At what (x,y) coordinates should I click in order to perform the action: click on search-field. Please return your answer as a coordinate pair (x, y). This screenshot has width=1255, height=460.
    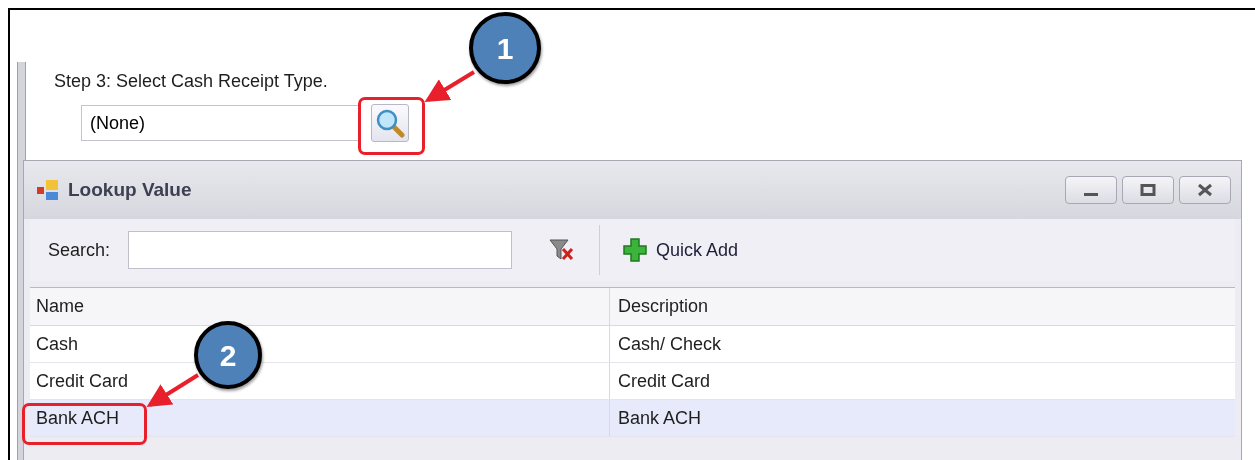
    Looking at the image, I should click on (320, 250).